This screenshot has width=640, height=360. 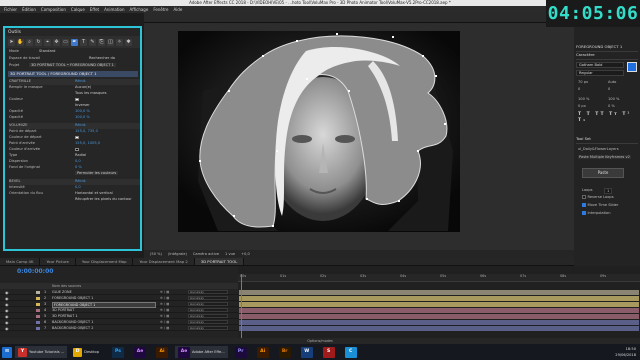 I want to click on kerning-value: 0, so click(x=579, y=89).